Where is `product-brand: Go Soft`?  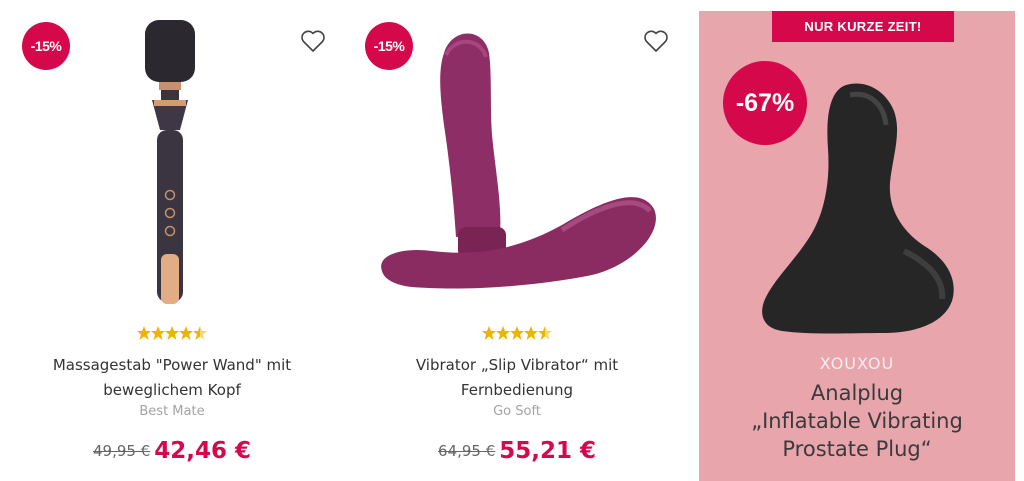 product-brand: Go Soft is located at coordinates (517, 411).